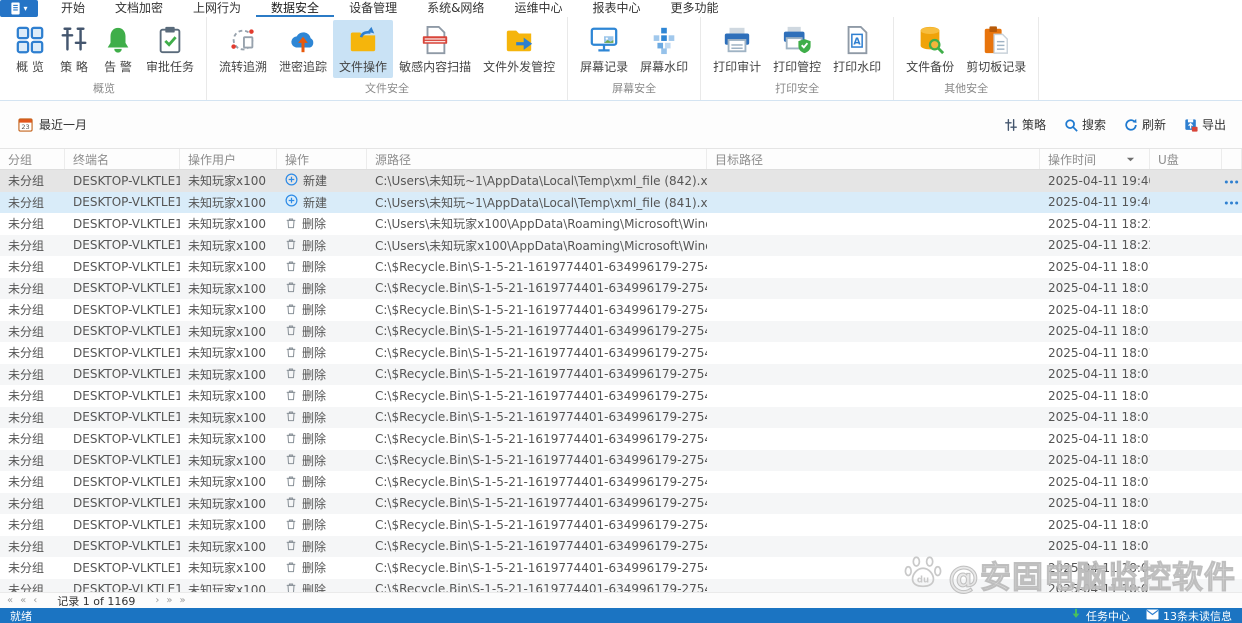 Image resolution: width=1242 pixels, height=623 pixels. What do you see at coordinates (930, 49) in the screenshot?
I see `ribbon-item-db-backup: 文件备份` at bounding box center [930, 49].